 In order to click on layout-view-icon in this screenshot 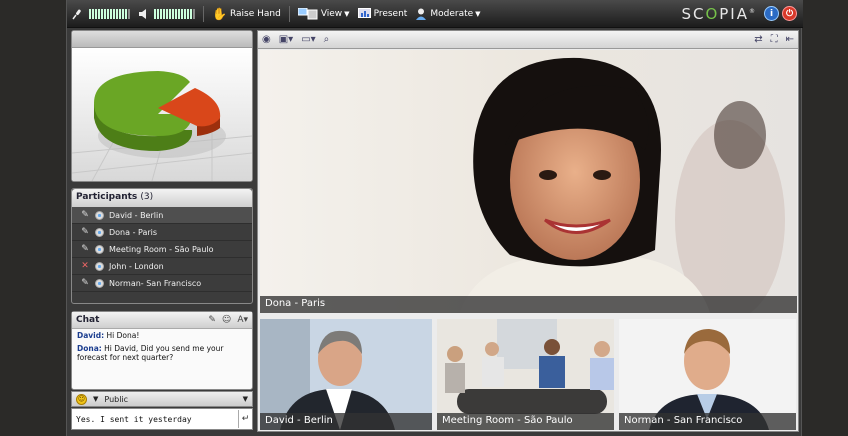, I will do `click(307, 13)`.